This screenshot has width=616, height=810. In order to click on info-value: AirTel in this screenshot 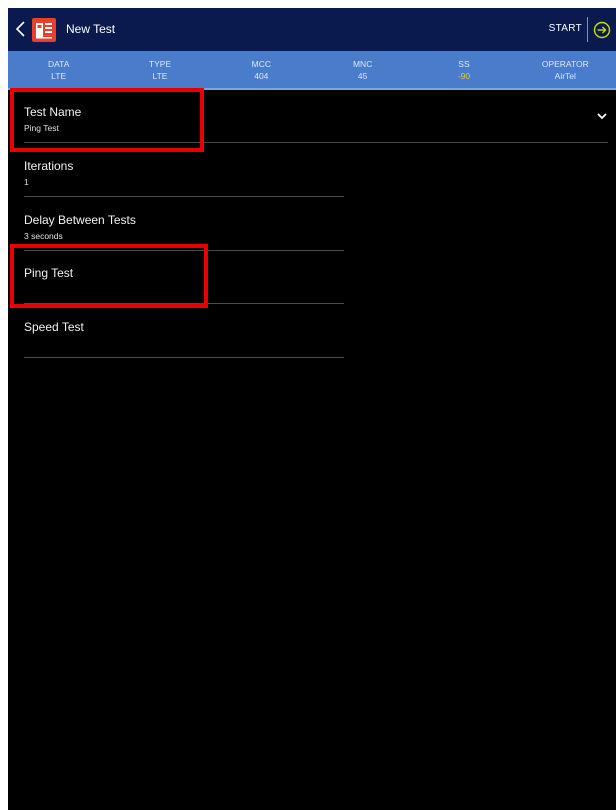, I will do `click(565, 75)`.